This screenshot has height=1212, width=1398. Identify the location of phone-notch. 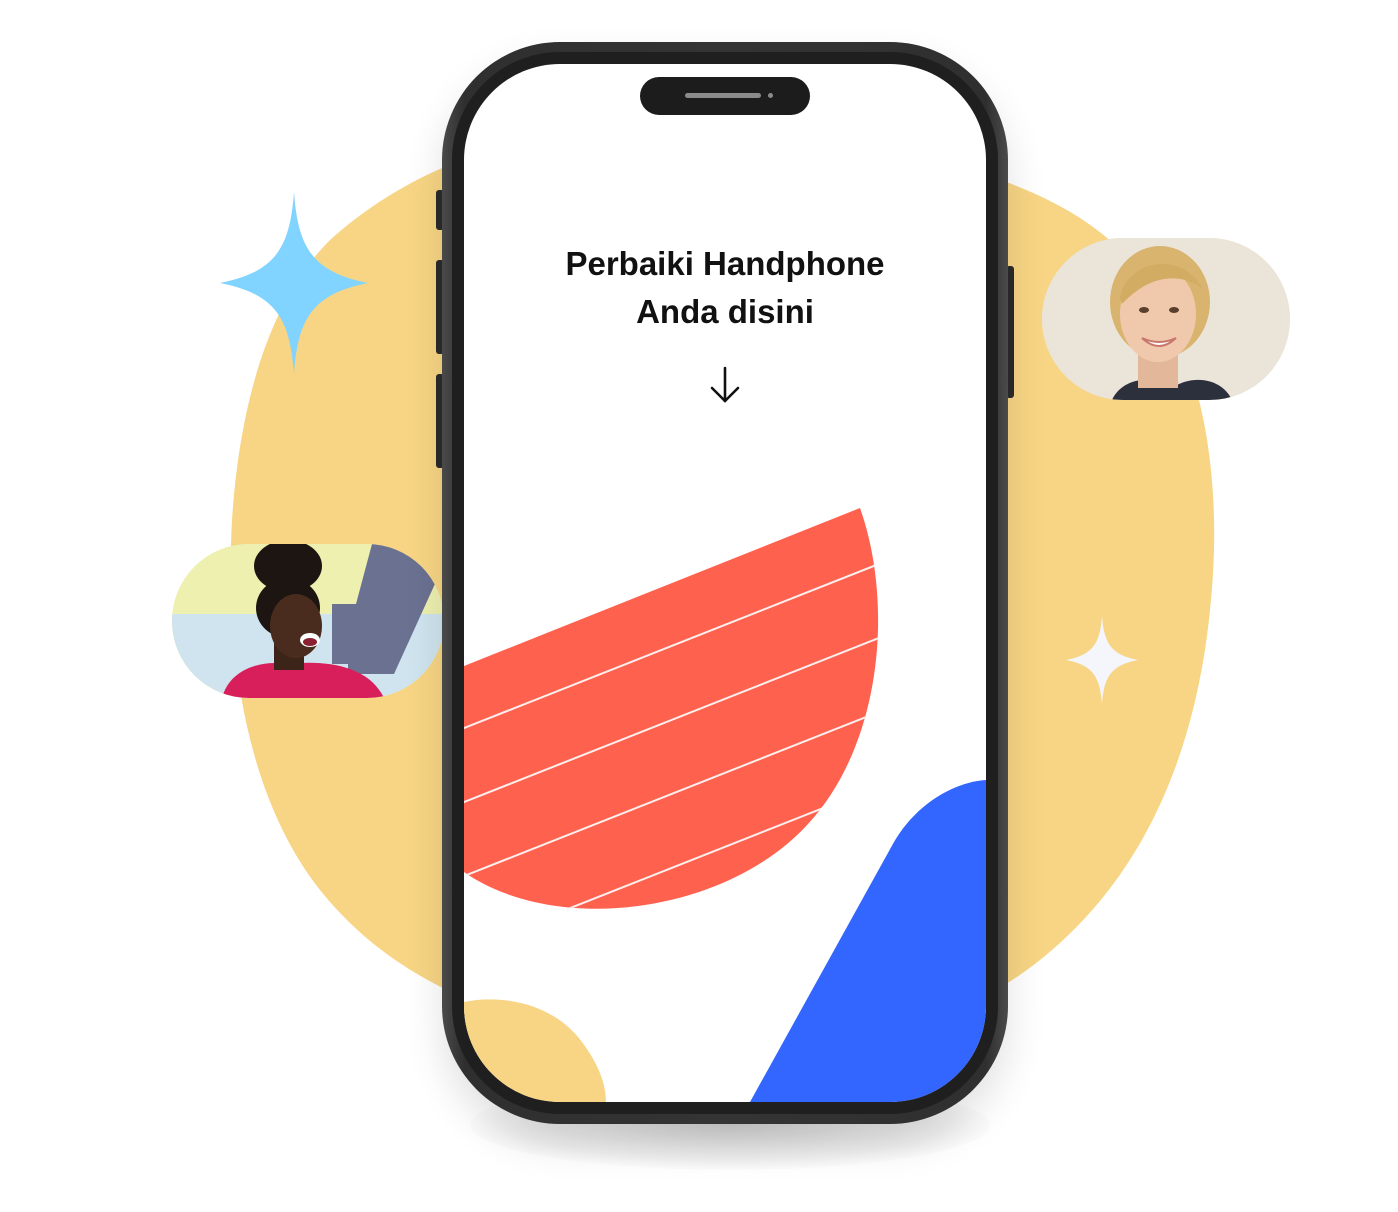
(725, 96).